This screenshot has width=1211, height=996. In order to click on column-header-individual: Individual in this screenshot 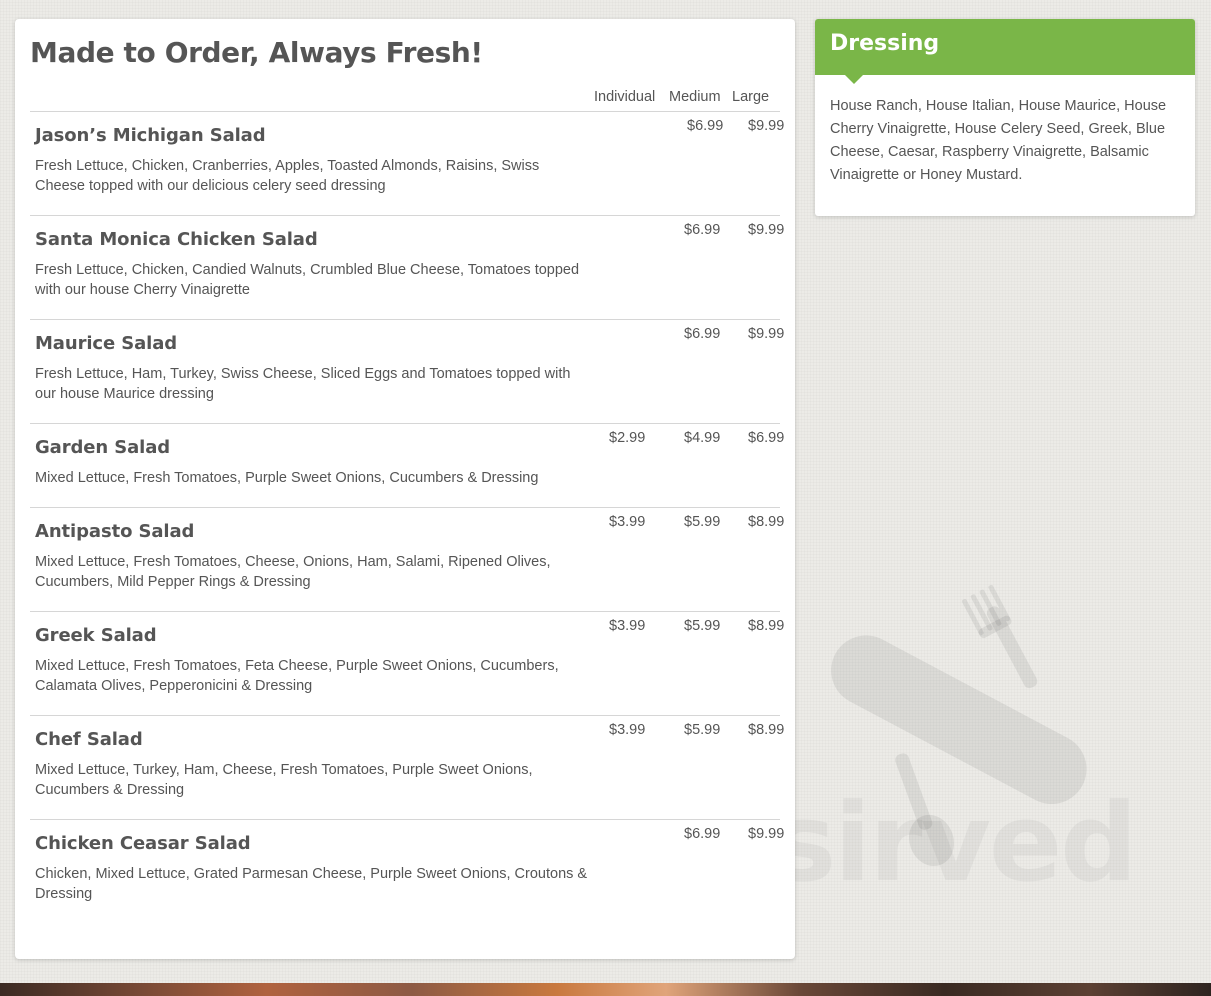, I will do `click(625, 97)`.